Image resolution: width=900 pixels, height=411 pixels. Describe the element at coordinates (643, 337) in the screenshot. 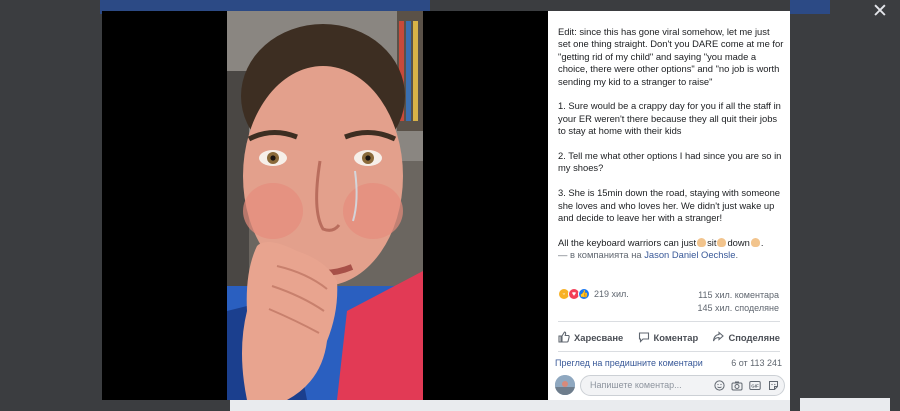

I see `comment-icon` at that location.